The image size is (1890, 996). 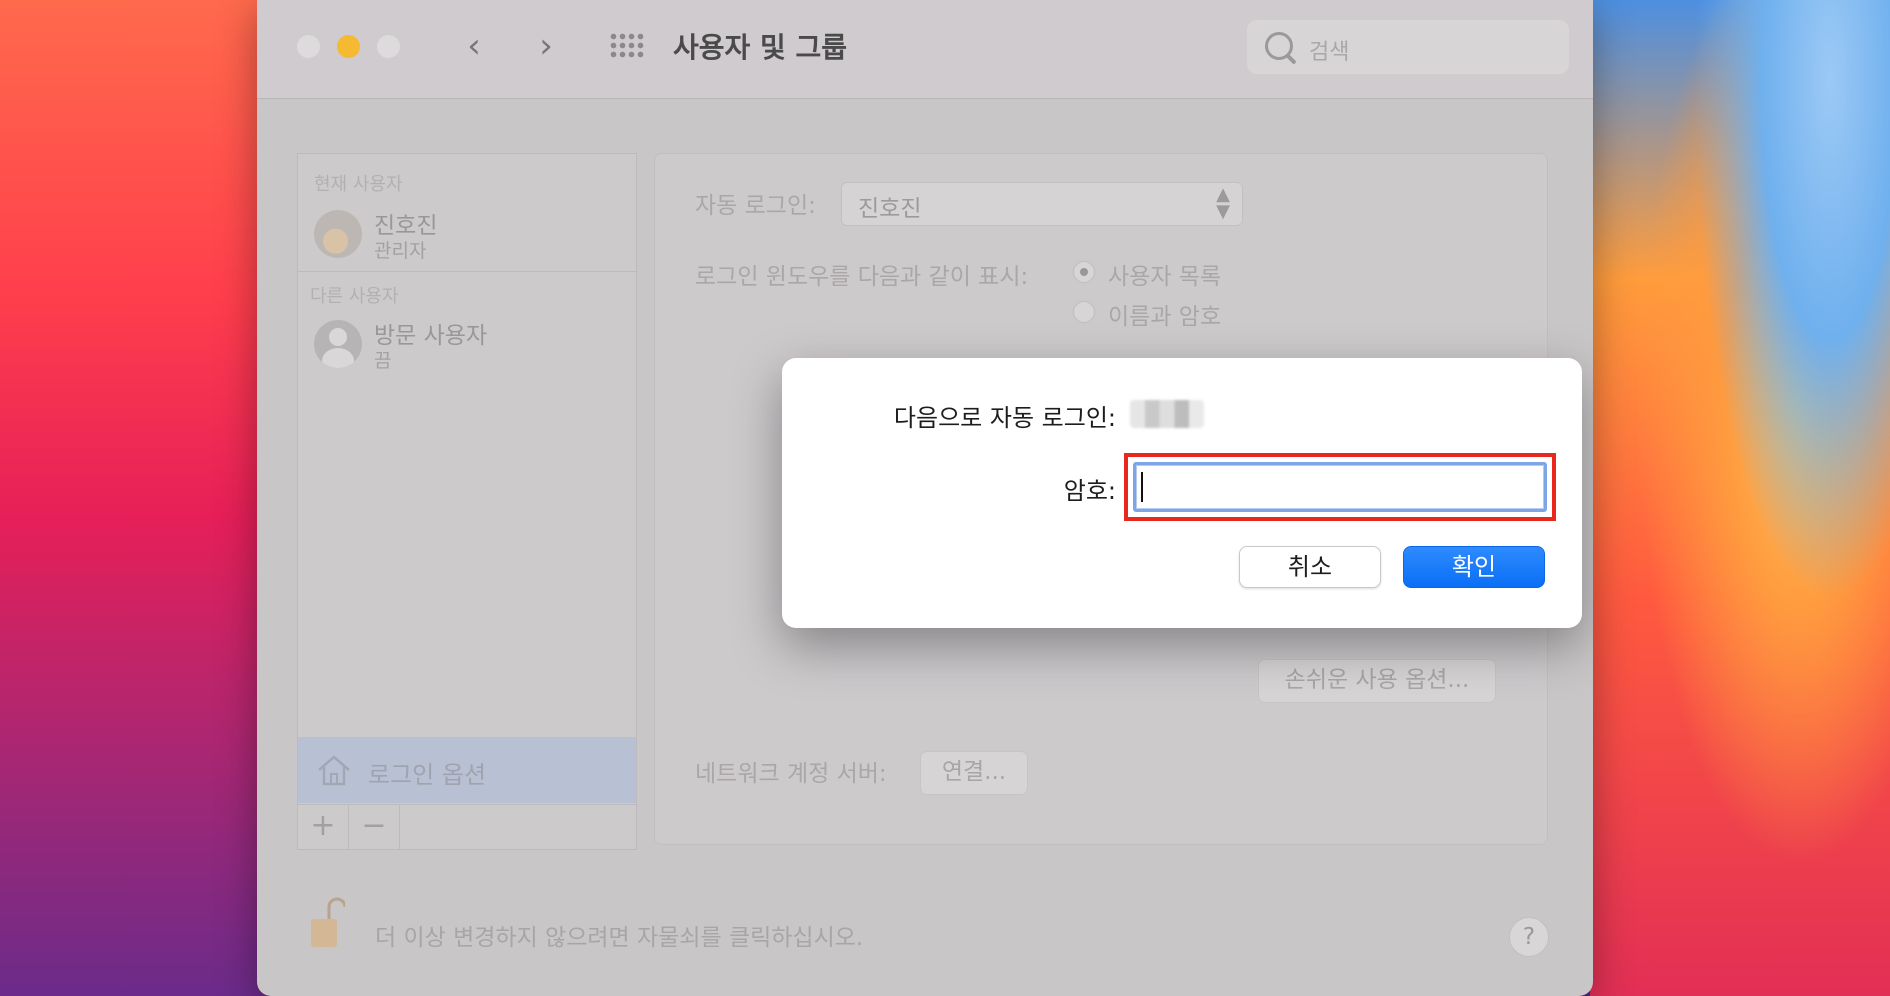 I want to click on auto-login-label: 자동 로그인:, so click(x=755, y=206).